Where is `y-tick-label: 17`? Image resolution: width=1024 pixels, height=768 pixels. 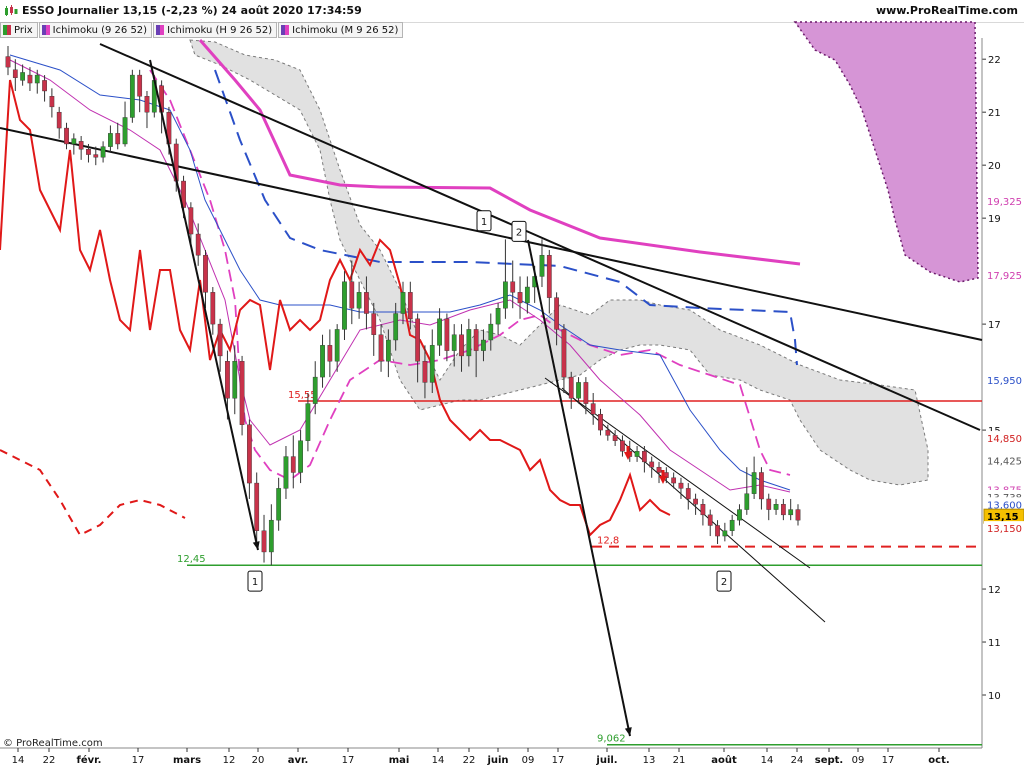
y-tick-label: 17 is located at coordinates (994, 325).